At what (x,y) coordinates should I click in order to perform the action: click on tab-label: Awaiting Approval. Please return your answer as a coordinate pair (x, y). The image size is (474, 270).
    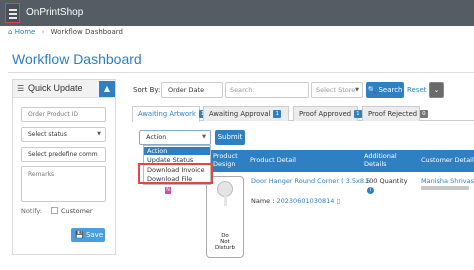
    Looking at the image, I should click on (240, 114).